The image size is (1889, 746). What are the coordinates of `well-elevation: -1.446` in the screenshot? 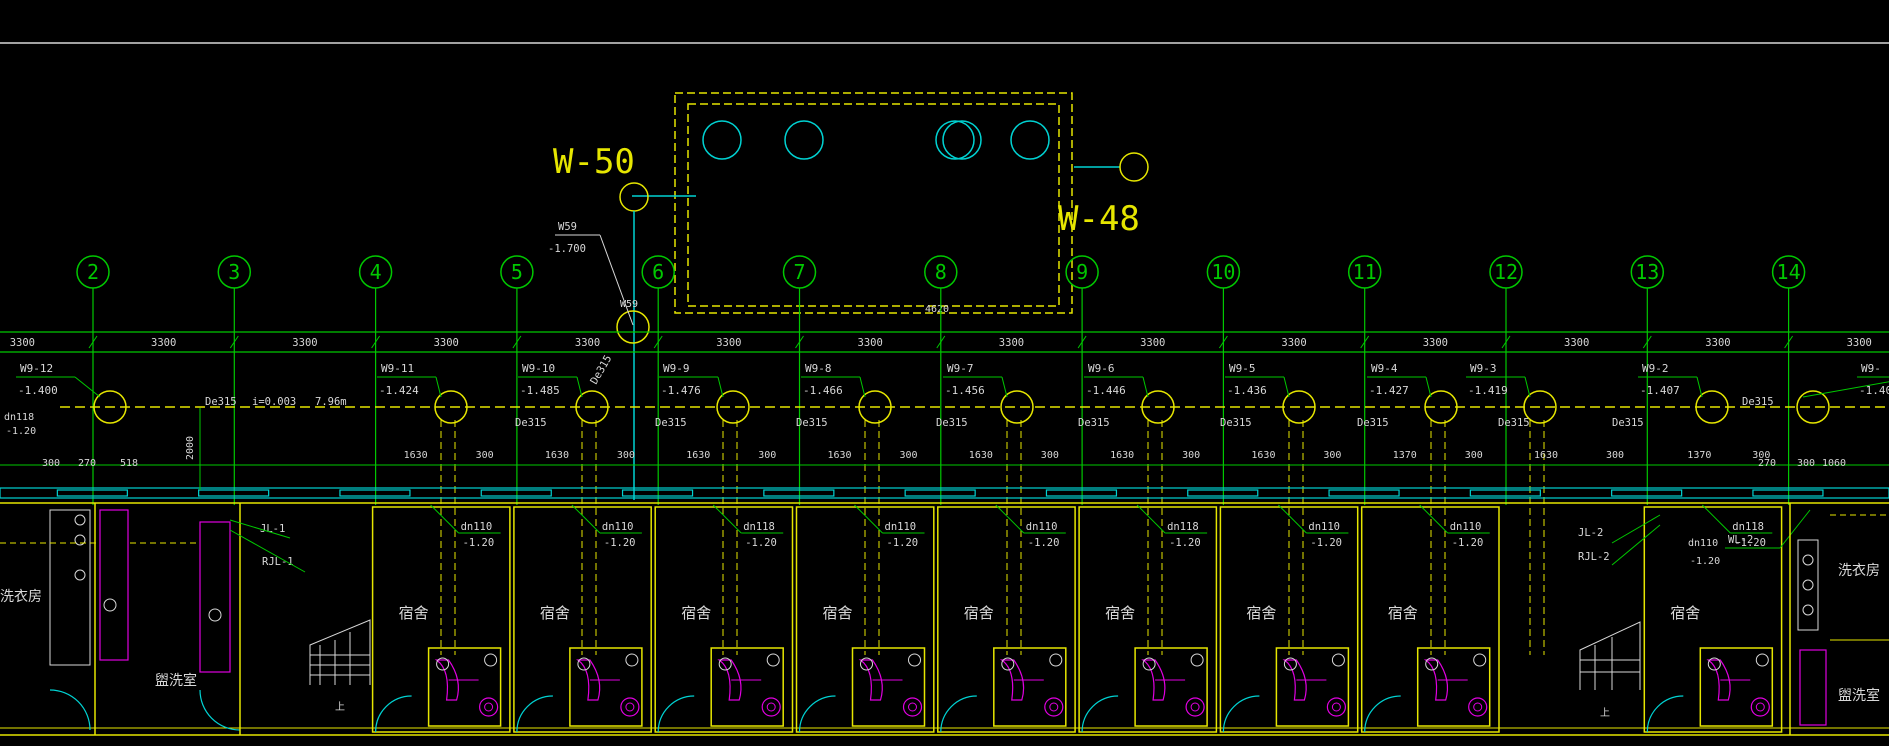 It's located at (1106, 390).